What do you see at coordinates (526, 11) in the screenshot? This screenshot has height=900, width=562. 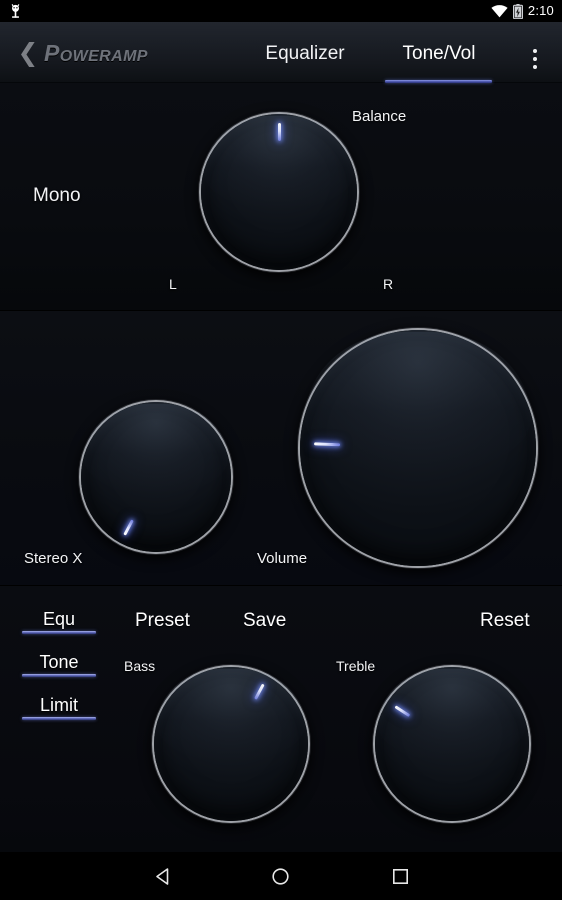 I see `status-bar-system-icons: 2:10` at bounding box center [526, 11].